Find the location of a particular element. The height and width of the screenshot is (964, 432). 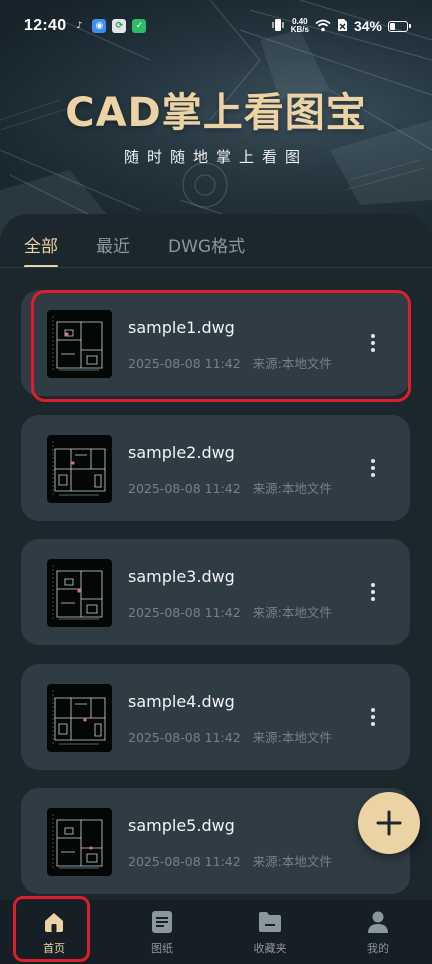

file-card: sample4.dwg 2025-08-08 11:42 来源:本地文件 is located at coordinates (215, 716).